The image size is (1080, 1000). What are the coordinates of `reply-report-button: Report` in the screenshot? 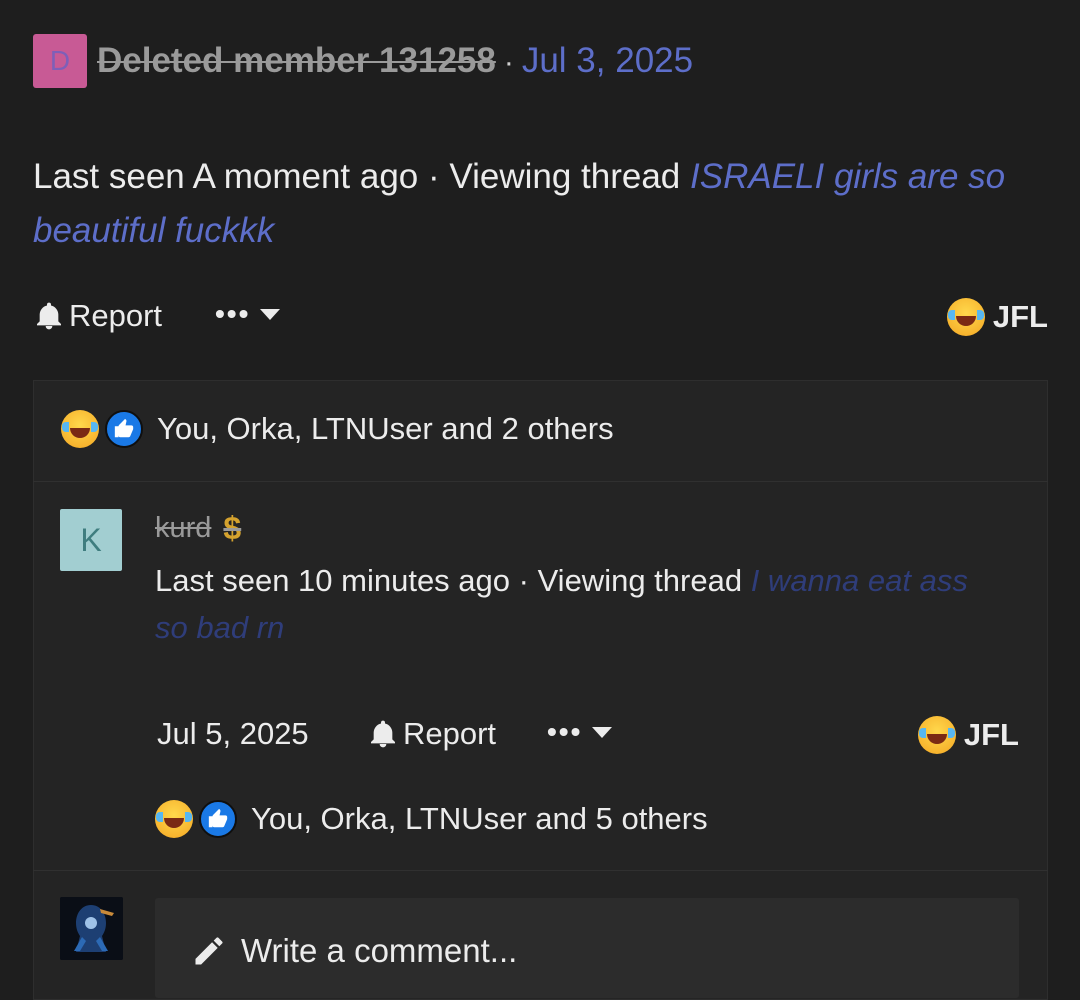 It's located at (431, 734).